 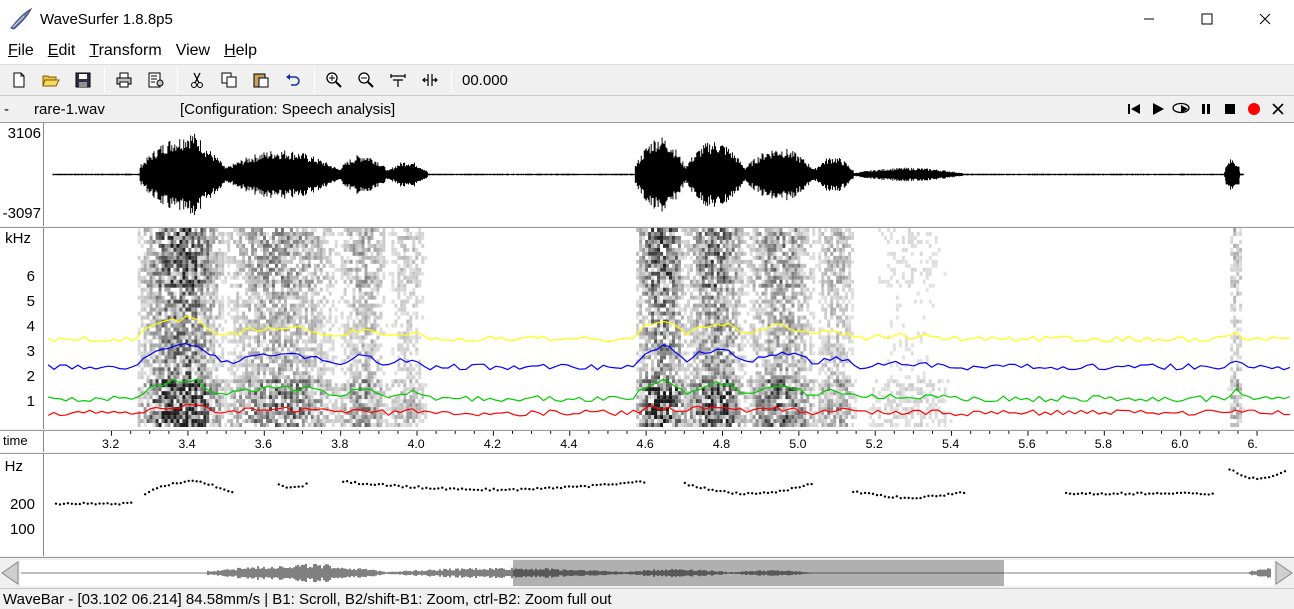 I want to click on save-button, so click(x=83, y=80).